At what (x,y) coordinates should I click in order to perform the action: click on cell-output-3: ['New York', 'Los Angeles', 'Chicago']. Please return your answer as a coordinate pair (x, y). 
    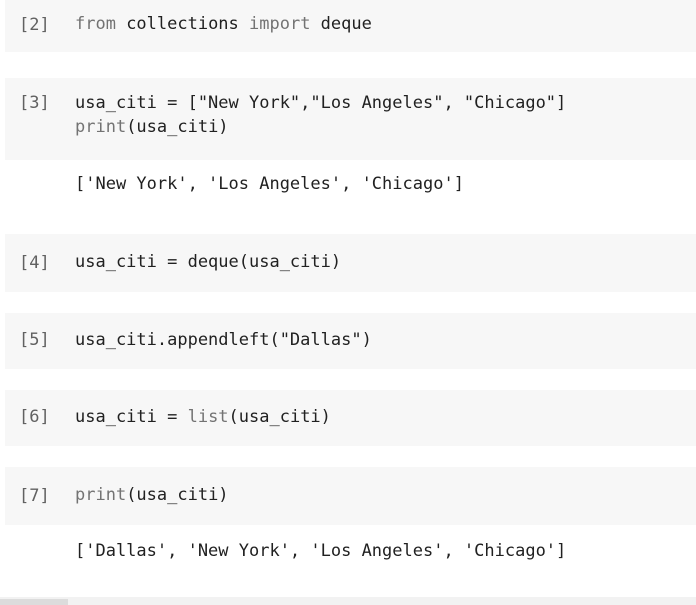
    Looking at the image, I should click on (269, 184).